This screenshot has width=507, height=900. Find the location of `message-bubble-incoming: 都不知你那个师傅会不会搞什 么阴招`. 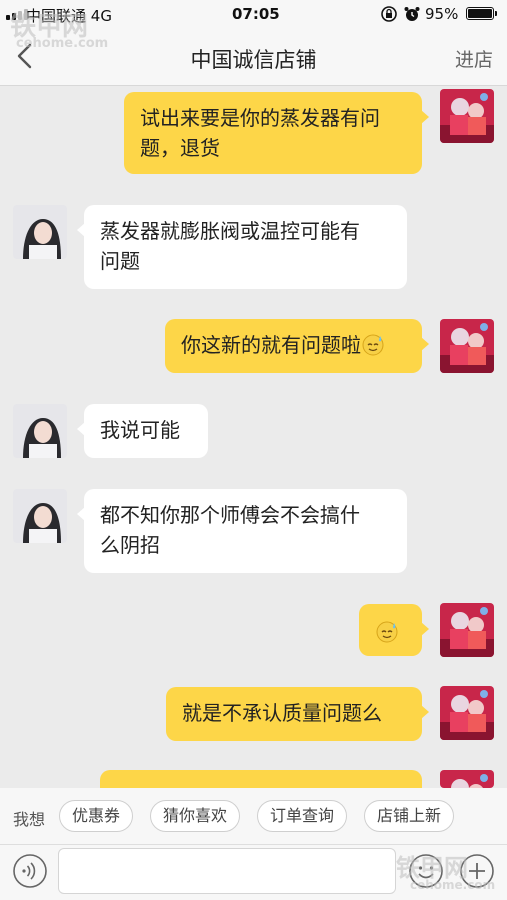

message-bubble-incoming: 都不知你那个师傅会不会搞什 么阴招 is located at coordinates (242, 531).